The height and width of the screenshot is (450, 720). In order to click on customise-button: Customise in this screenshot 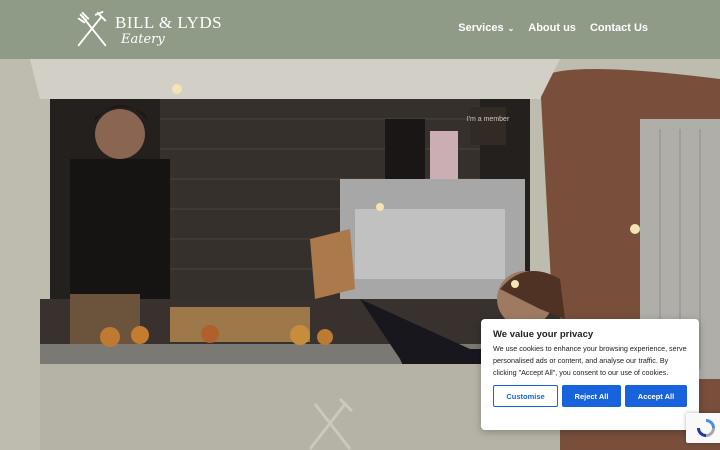, I will do `click(525, 396)`.